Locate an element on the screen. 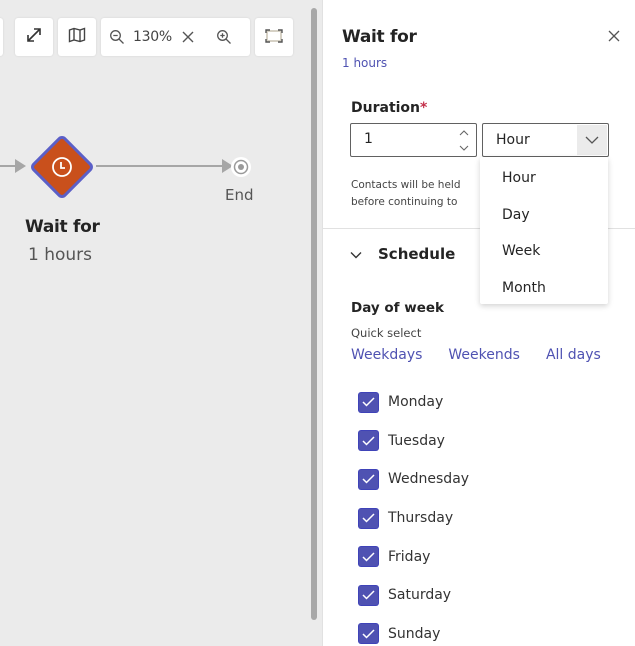  increment-button is located at coordinates (464, 133).